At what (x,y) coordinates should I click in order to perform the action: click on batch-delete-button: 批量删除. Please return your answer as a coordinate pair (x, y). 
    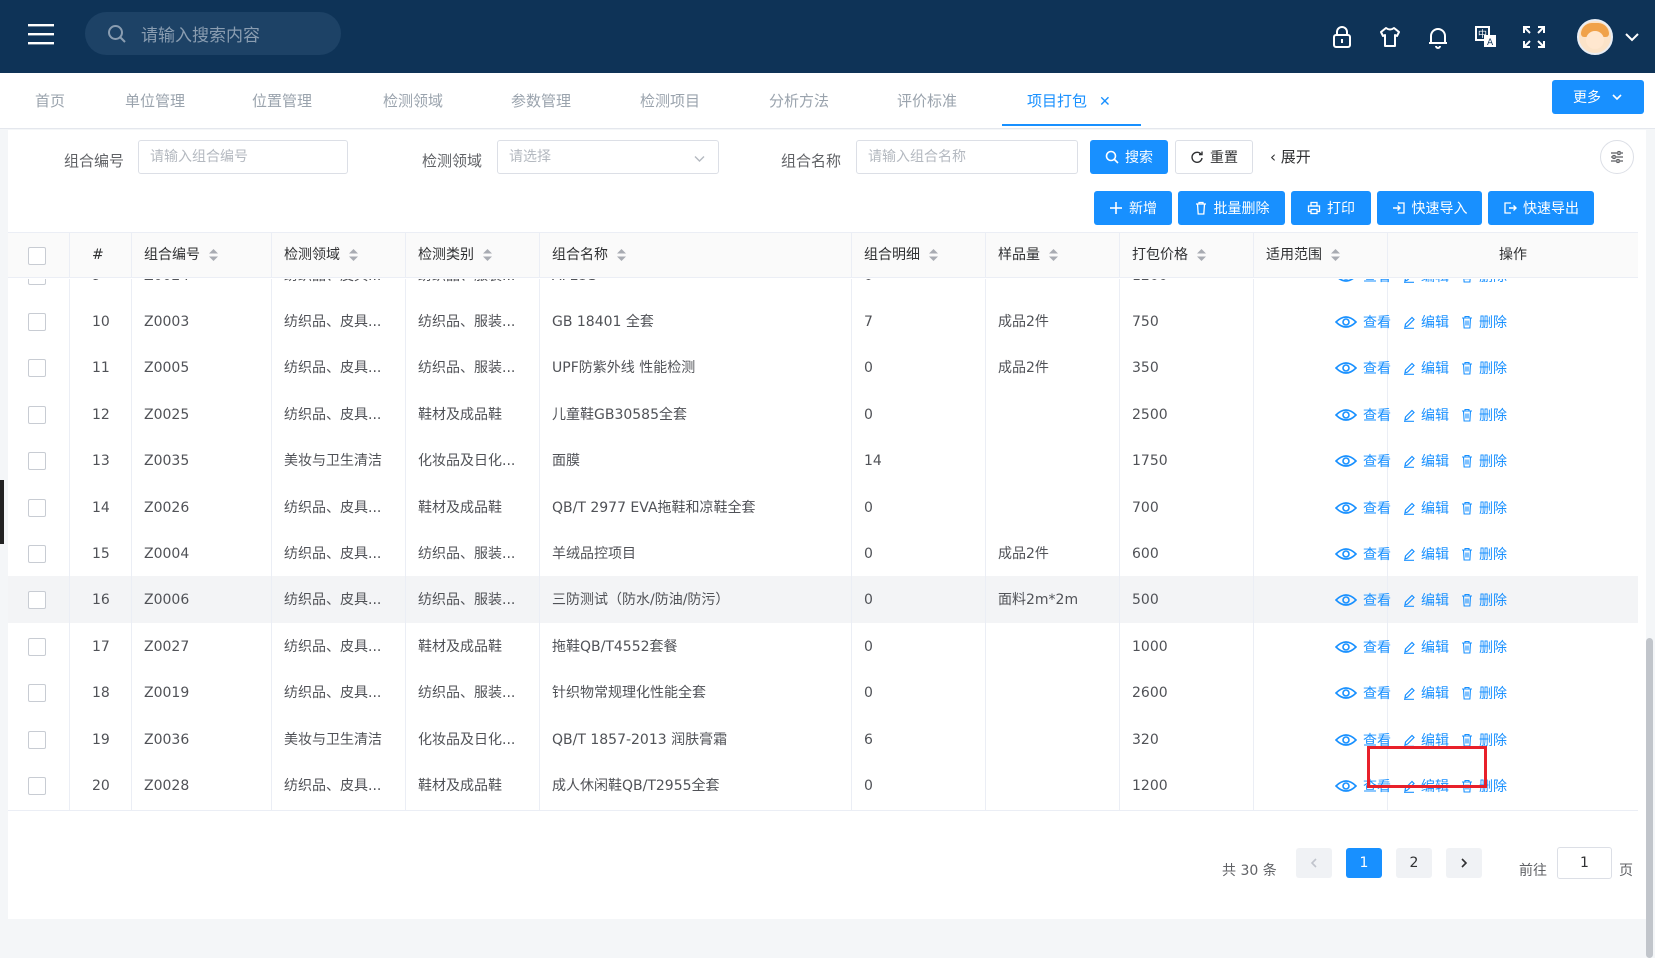
    Looking at the image, I should click on (1231, 208).